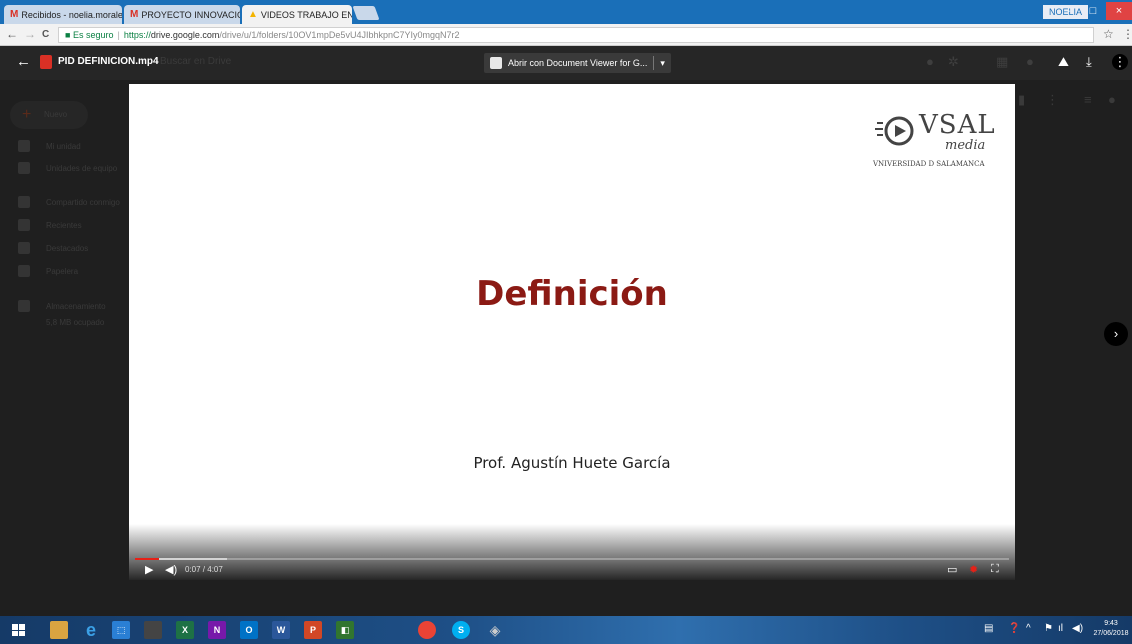  Describe the element at coordinates (988, 628) in the screenshot. I see `keyboard-icon: ▤` at that location.